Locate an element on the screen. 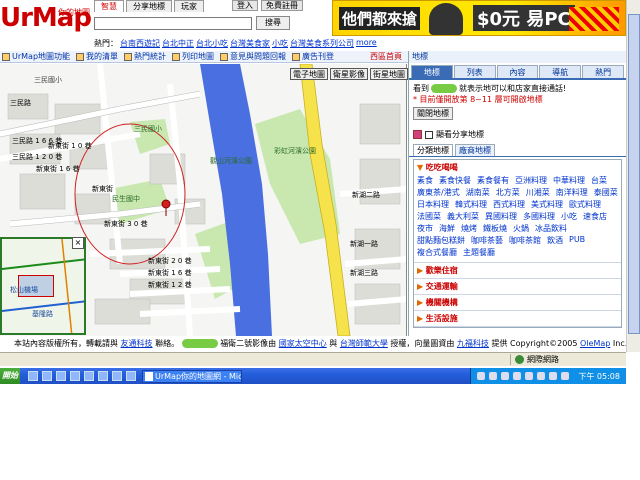 The width and height of the screenshot is (640, 480). login-button: 登入 is located at coordinates (245, 5).